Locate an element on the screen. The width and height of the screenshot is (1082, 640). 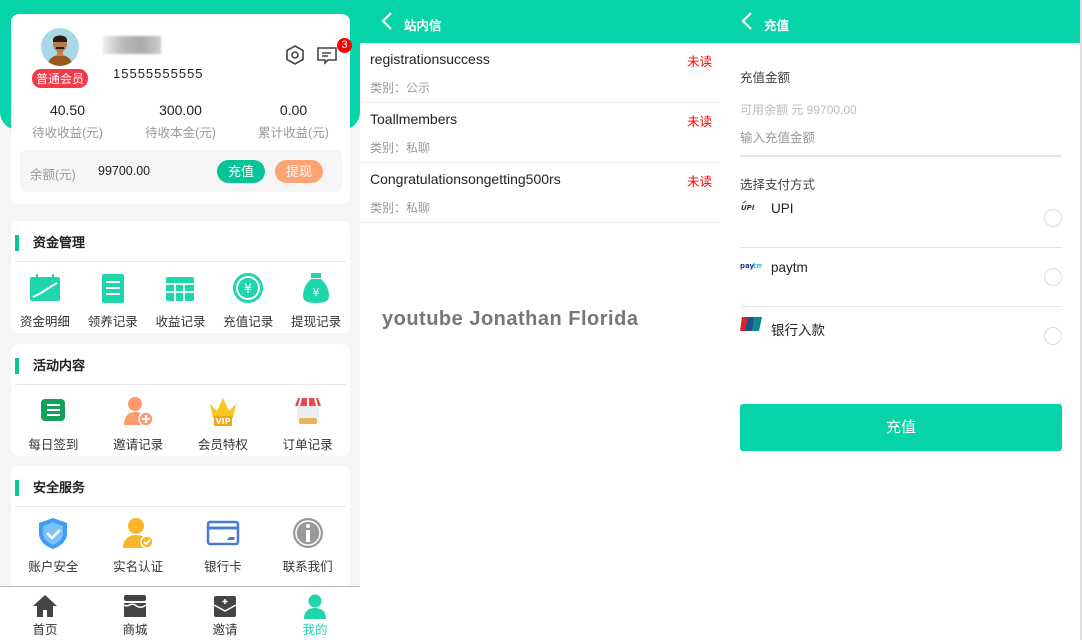
stat-pending-principal: 300.00 待收本金(元) is located at coordinates (180, 121).